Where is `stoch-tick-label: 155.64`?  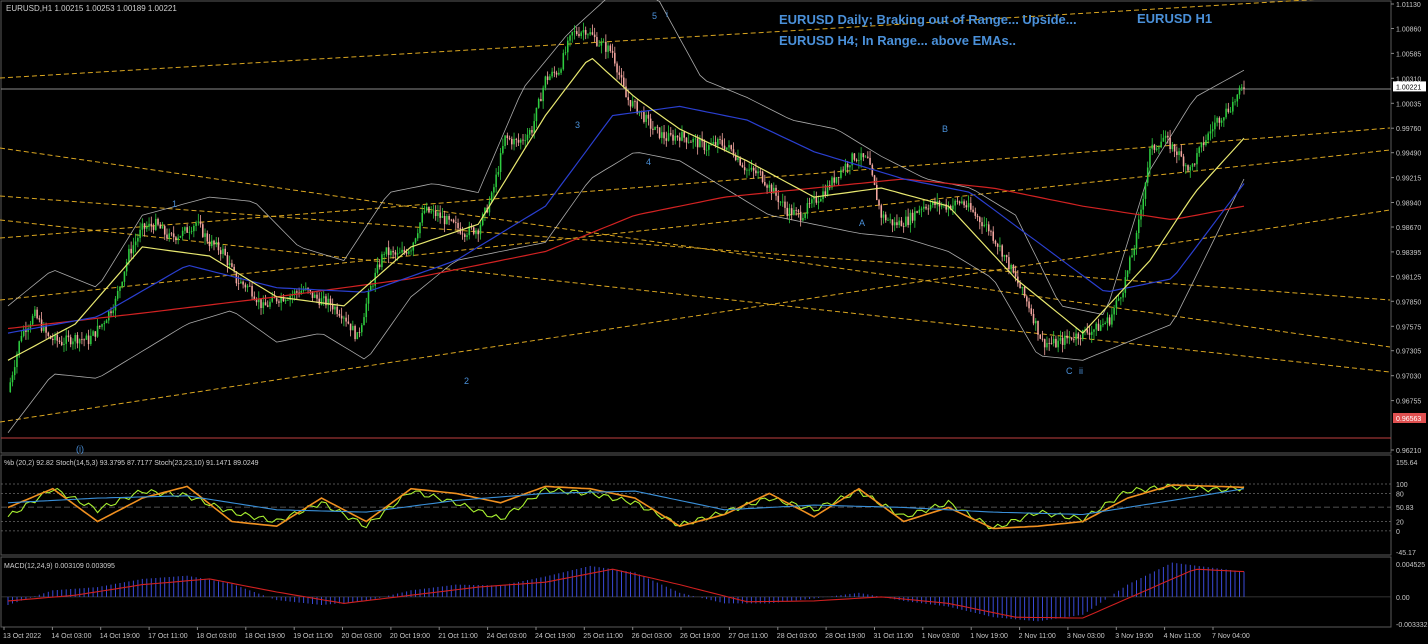
stoch-tick-label: 155.64 is located at coordinates (1407, 463).